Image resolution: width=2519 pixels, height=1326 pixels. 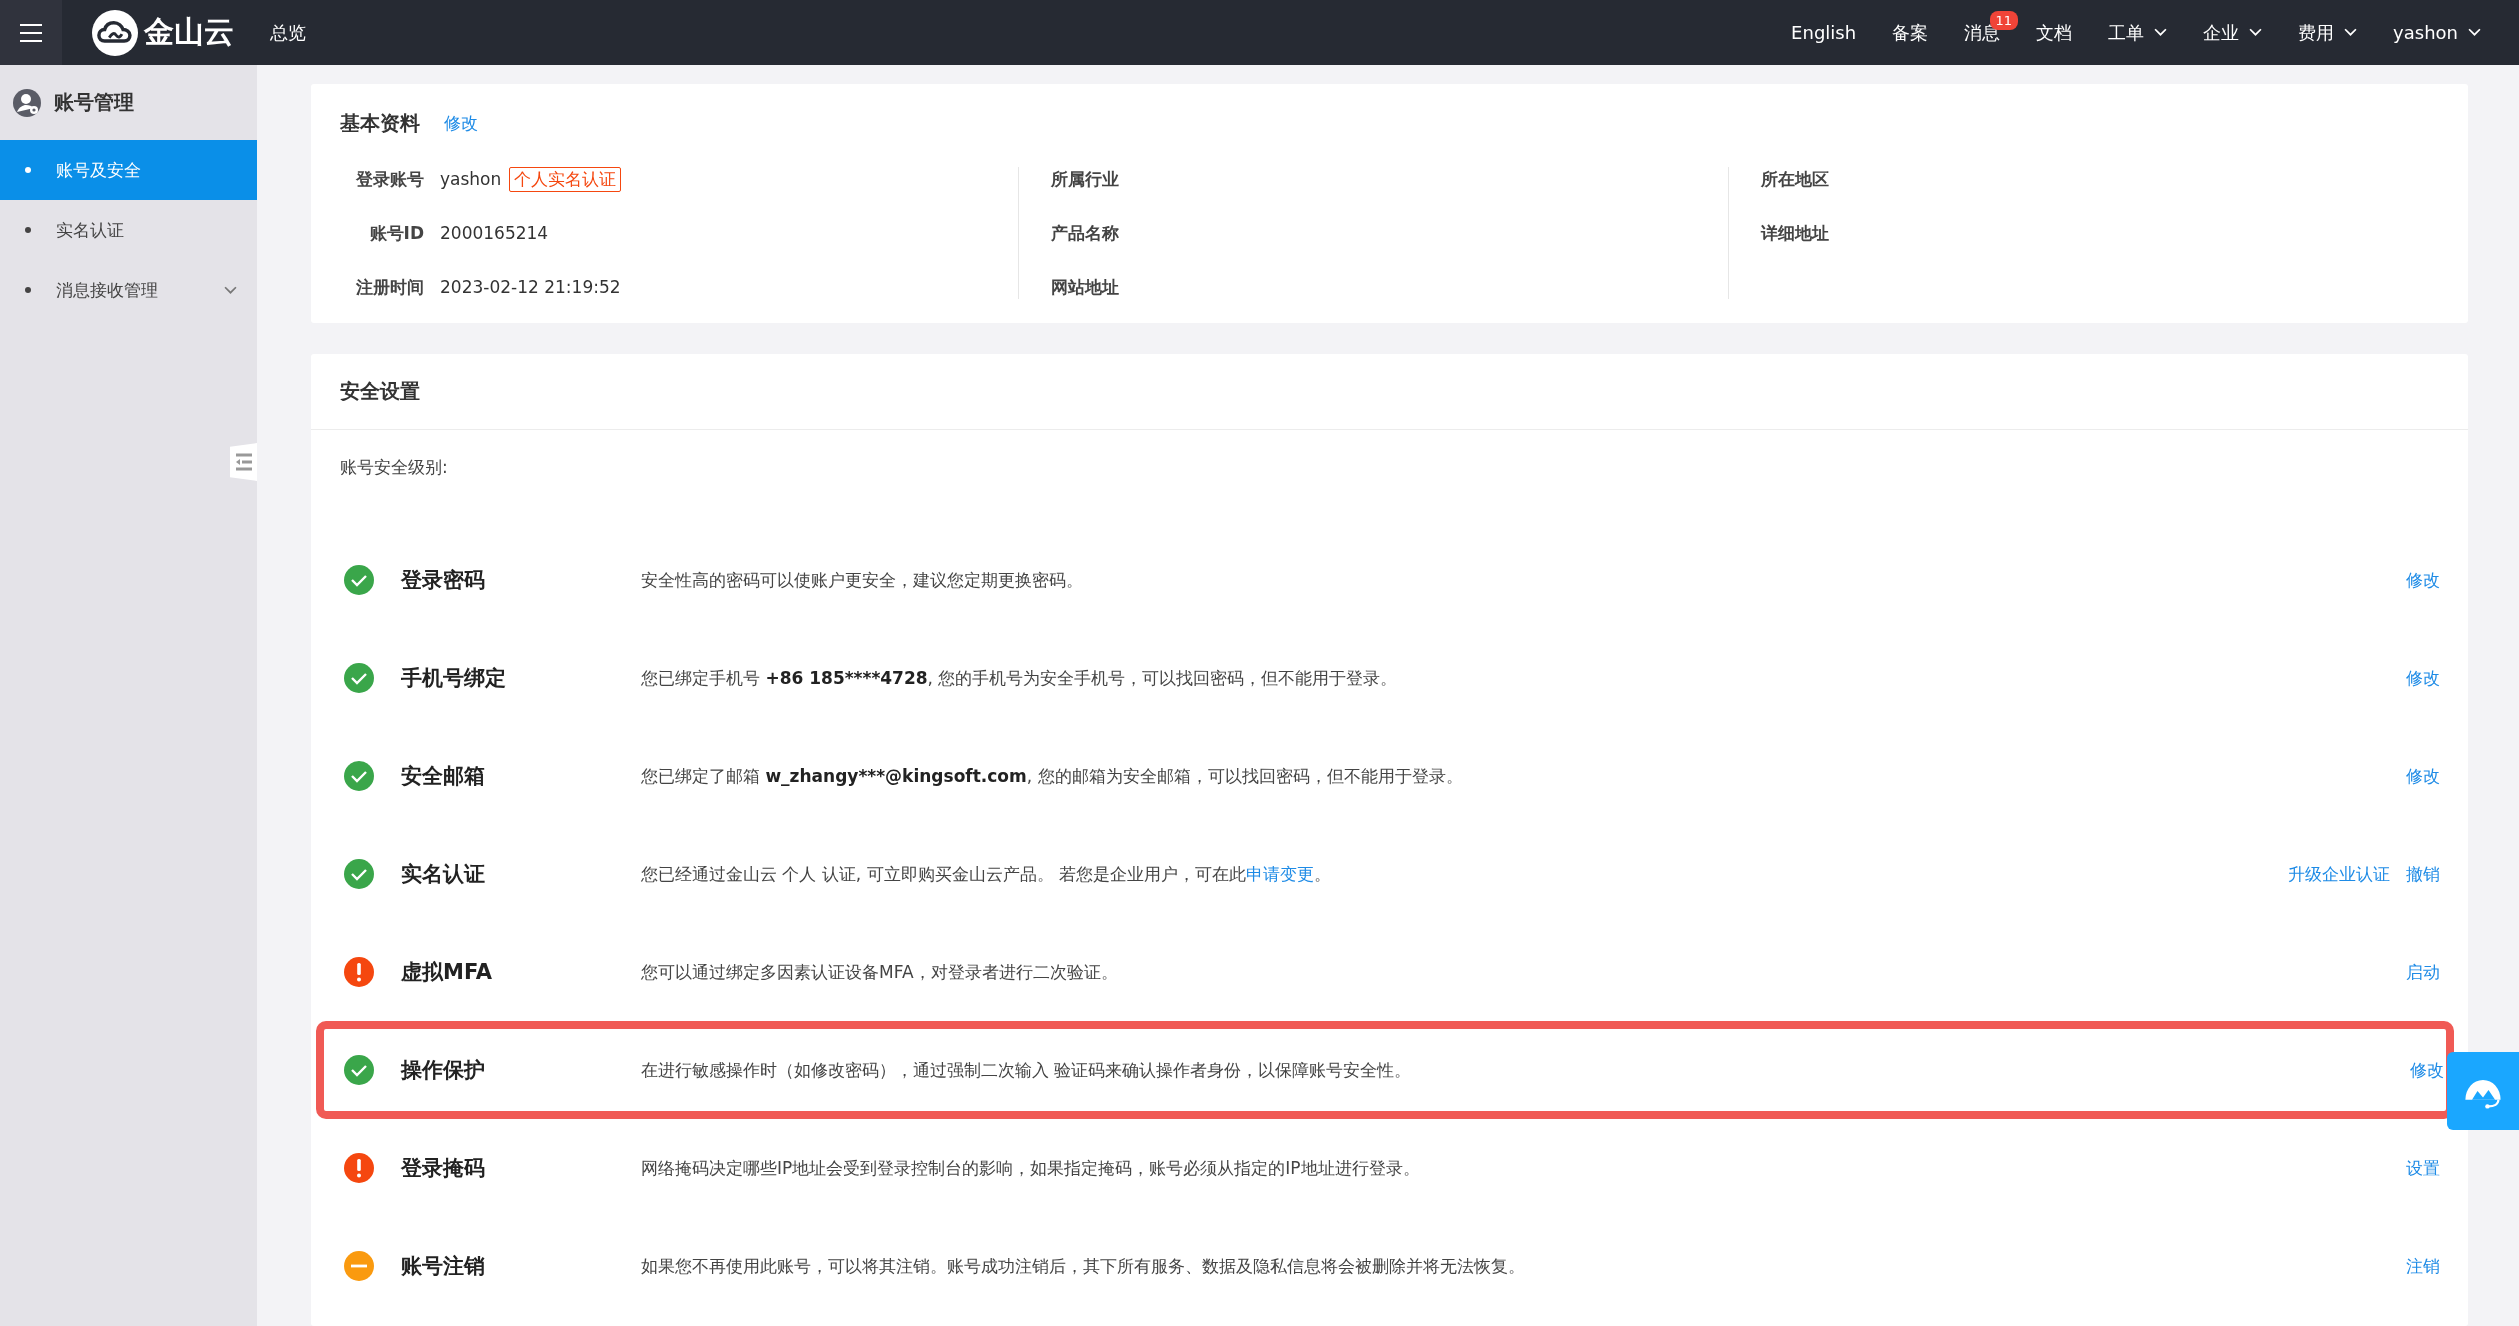 What do you see at coordinates (128, 170) in the screenshot?
I see `sidebar-item: 账号及安全` at bounding box center [128, 170].